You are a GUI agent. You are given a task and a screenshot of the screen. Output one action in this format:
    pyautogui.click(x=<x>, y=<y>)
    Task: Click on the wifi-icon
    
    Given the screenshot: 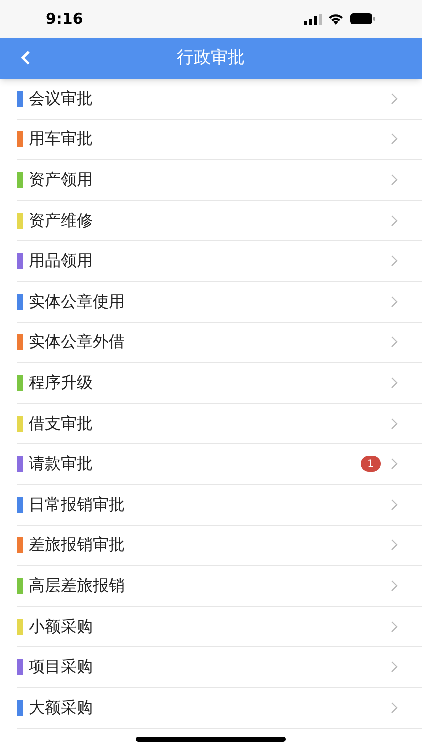 What is the action you would take?
    pyautogui.click(x=336, y=19)
    